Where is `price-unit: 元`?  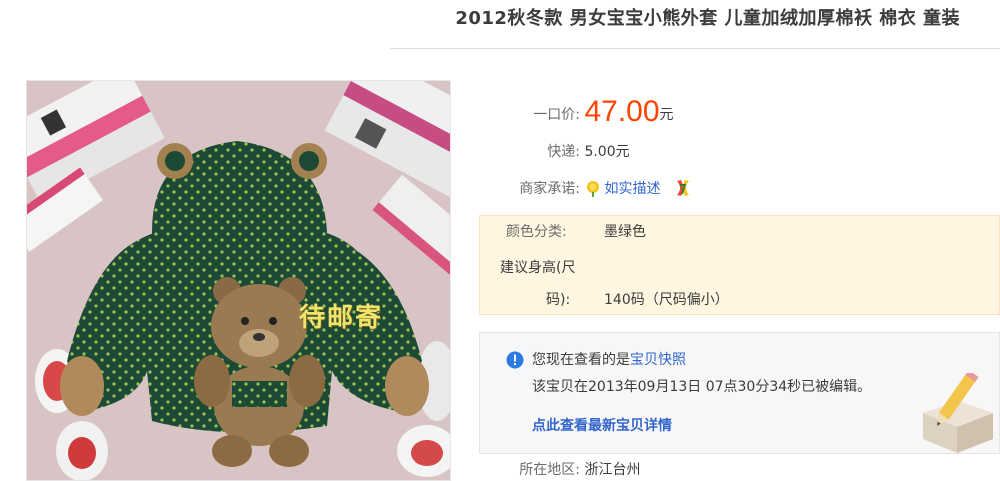
price-unit: 元 is located at coordinates (666, 115).